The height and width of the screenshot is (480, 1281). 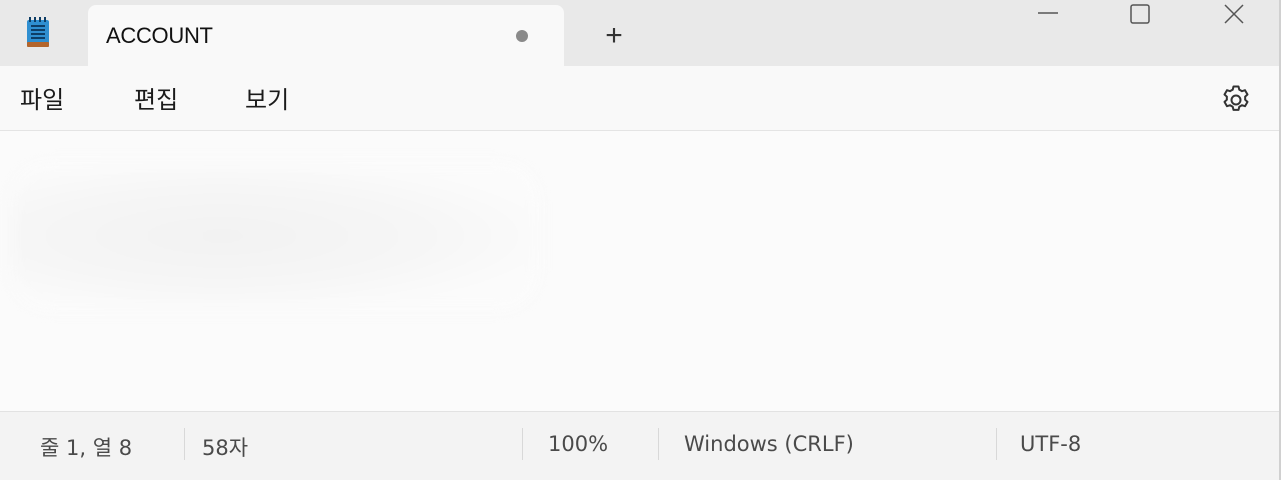 What do you see at coordinates (1048, 16) in the screenshot?
I see `minimize-icon` at bounding box center [1048, 16].